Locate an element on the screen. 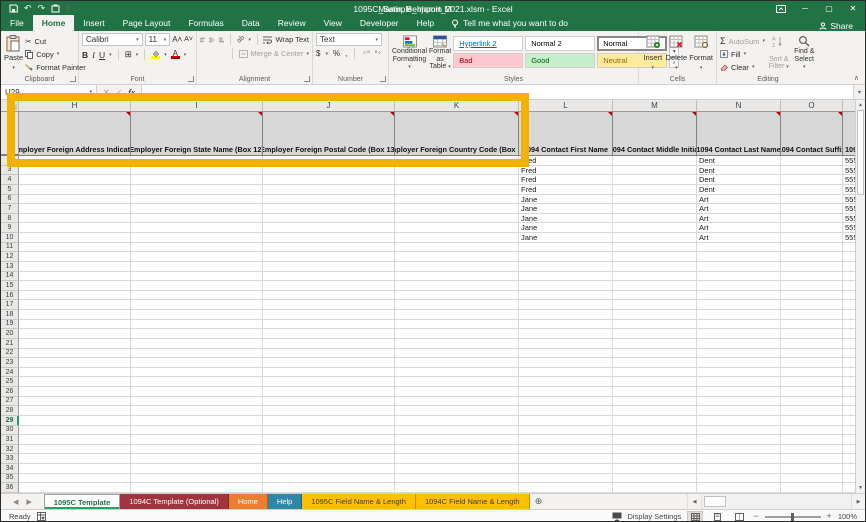 Image resolution: width=866 pixels, height=522 pixels. cell-L32 is located at coordinates (566, 449).